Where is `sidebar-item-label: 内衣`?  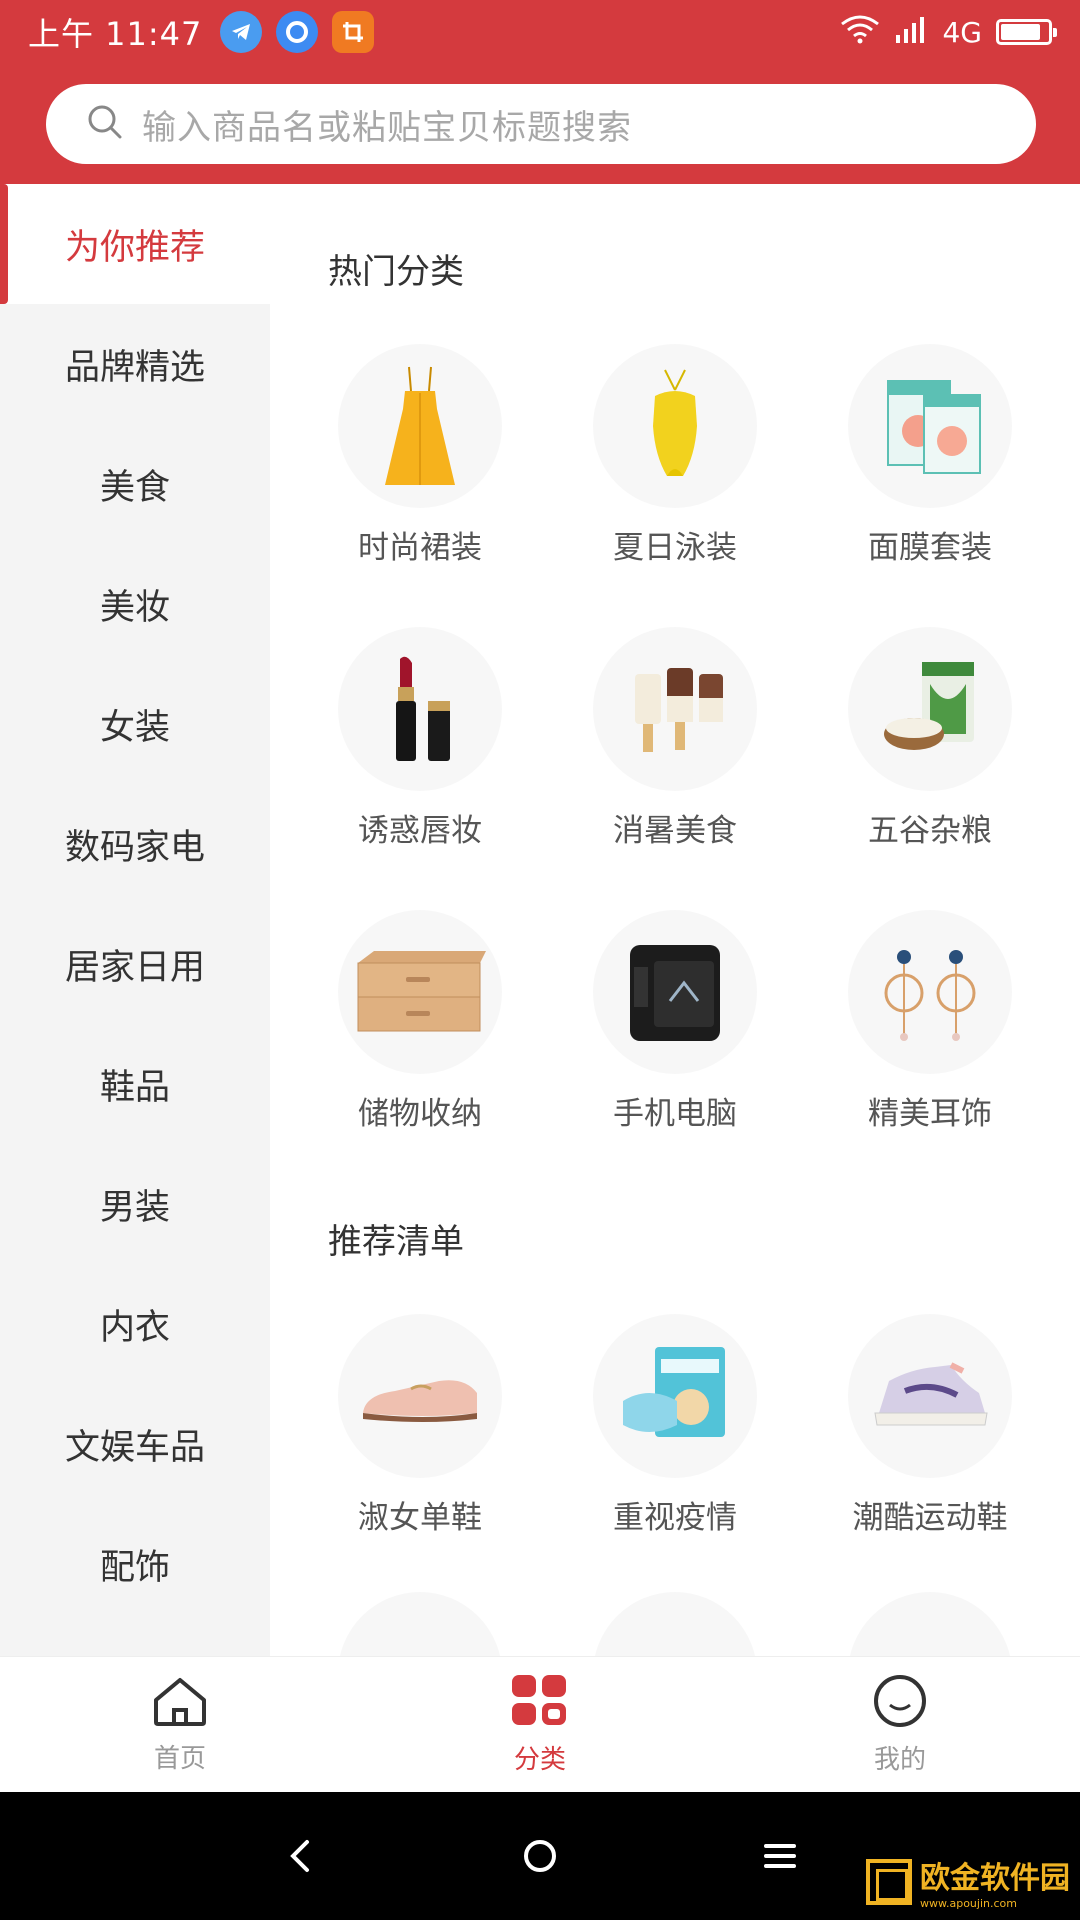 sidebar-item-label: 内衣 is located at coordinates (134, 1327).